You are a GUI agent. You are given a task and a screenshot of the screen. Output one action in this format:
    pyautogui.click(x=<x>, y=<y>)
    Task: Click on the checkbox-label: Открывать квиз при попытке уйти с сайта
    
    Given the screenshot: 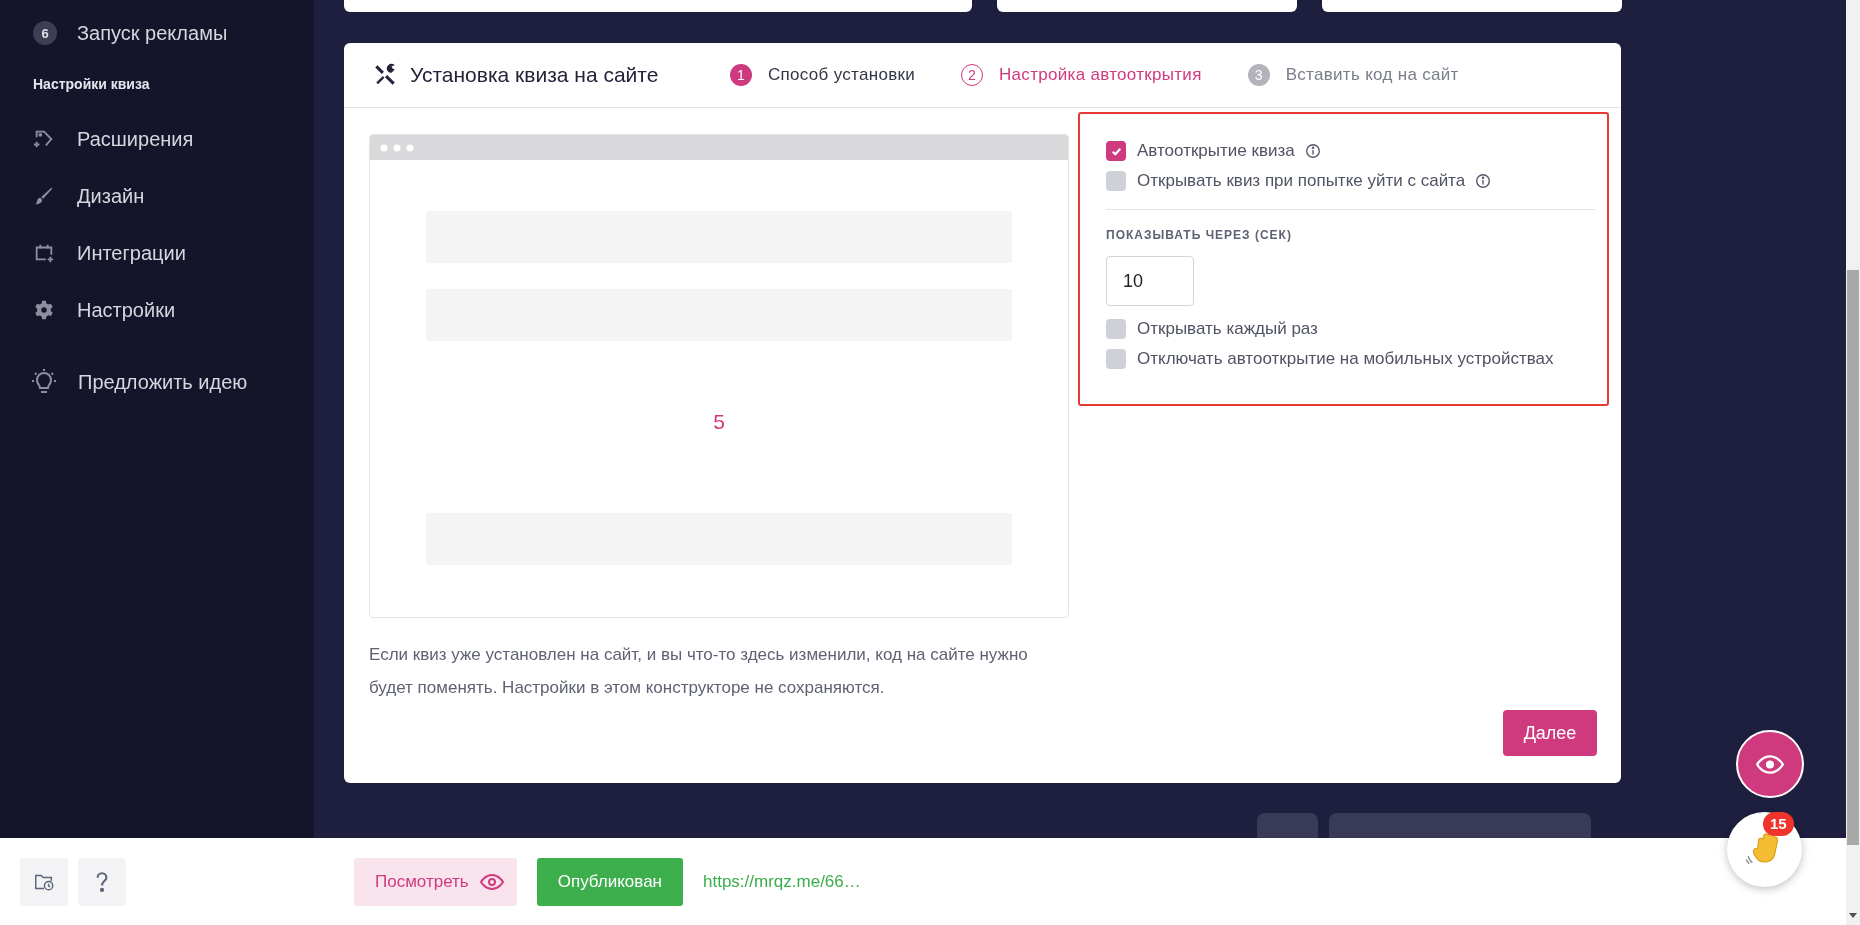 What is the action you would take?
    pyautogui.click(x=1301, y=181)
    